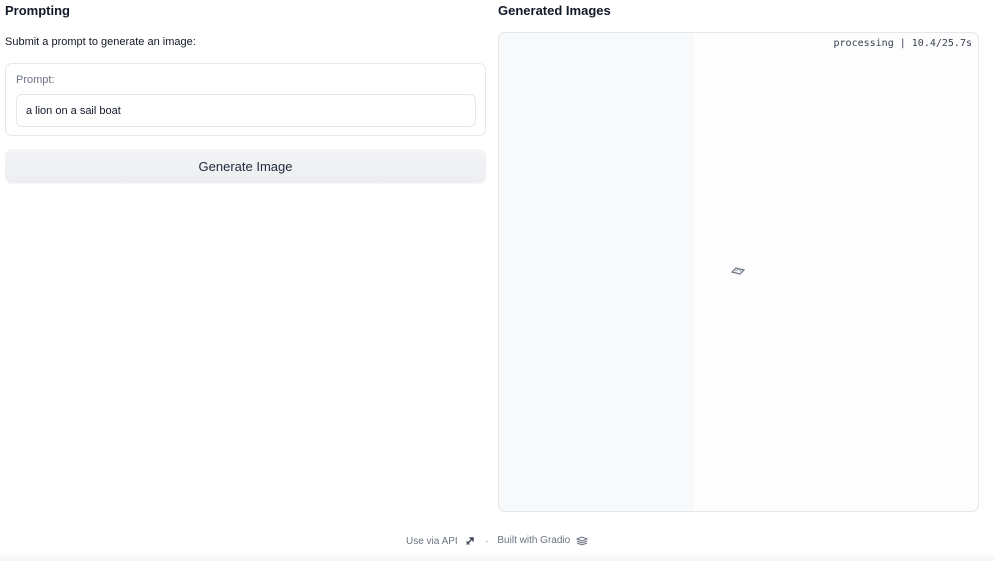 This screenshot has width=994, height=561. Describe the element at coordinates (100, 42) in the screenshot. I see `prompt-instruction: Submit a prompt to generate an image:` at that location.